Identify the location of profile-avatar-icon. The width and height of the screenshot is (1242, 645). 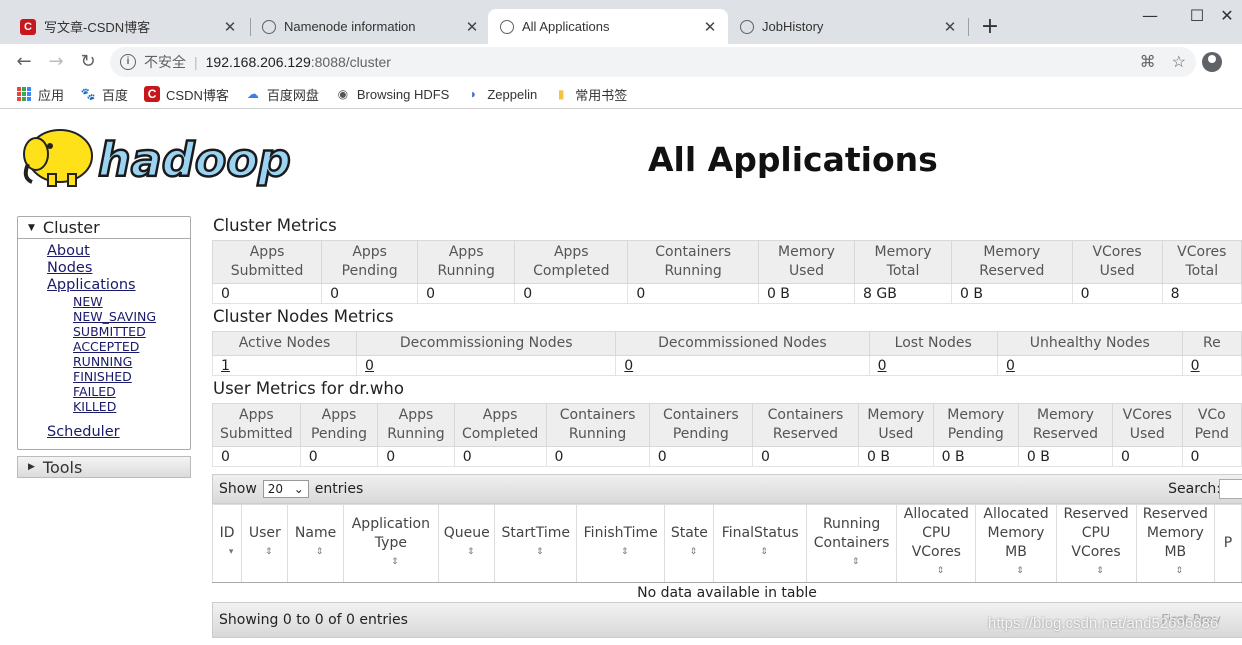
(1212, 62).